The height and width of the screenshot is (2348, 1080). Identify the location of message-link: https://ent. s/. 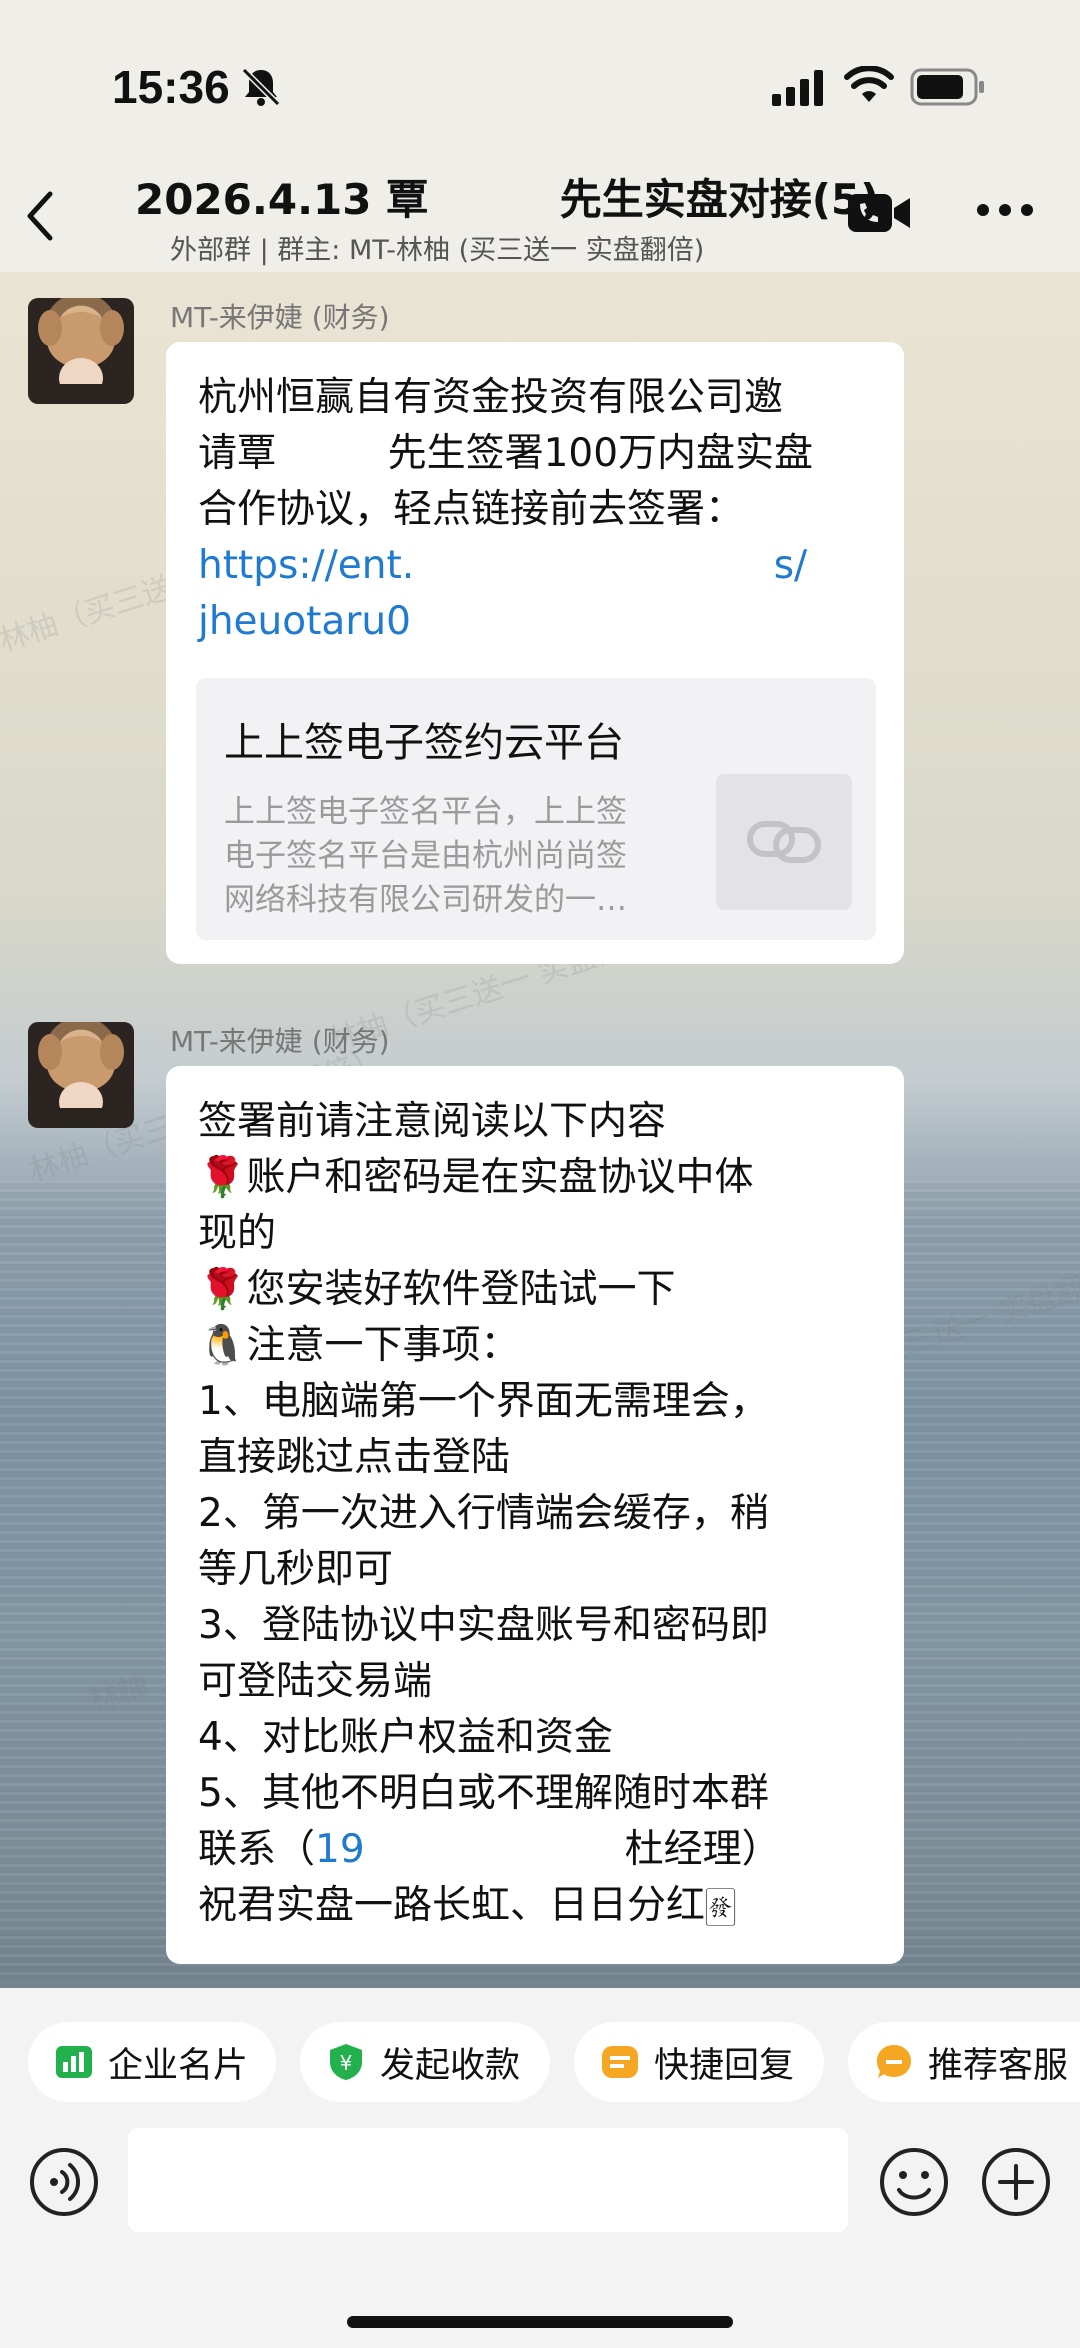
(502, 566).